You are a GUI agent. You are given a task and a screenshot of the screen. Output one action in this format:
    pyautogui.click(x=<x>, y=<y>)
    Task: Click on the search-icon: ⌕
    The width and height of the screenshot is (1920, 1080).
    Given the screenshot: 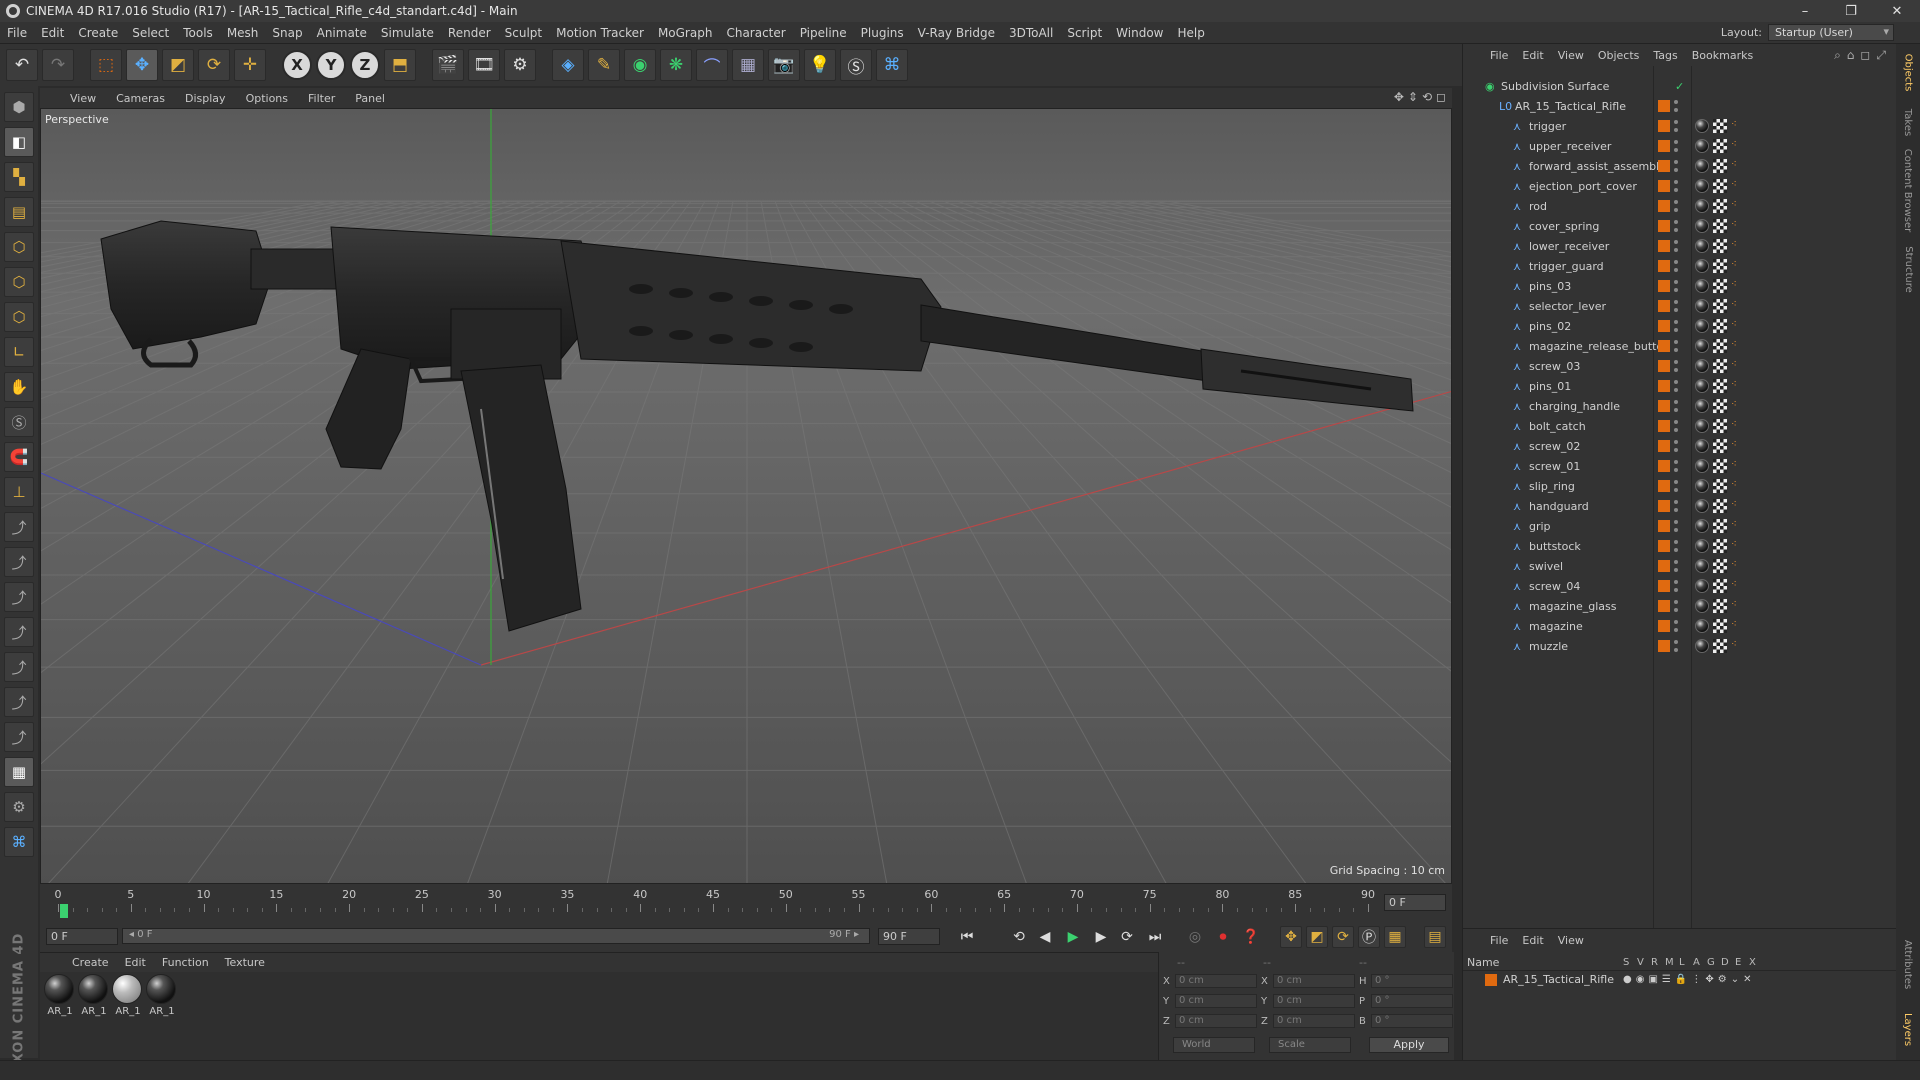 What is the action you would take?
    pyautogui.click(x=1837, y=55)
    